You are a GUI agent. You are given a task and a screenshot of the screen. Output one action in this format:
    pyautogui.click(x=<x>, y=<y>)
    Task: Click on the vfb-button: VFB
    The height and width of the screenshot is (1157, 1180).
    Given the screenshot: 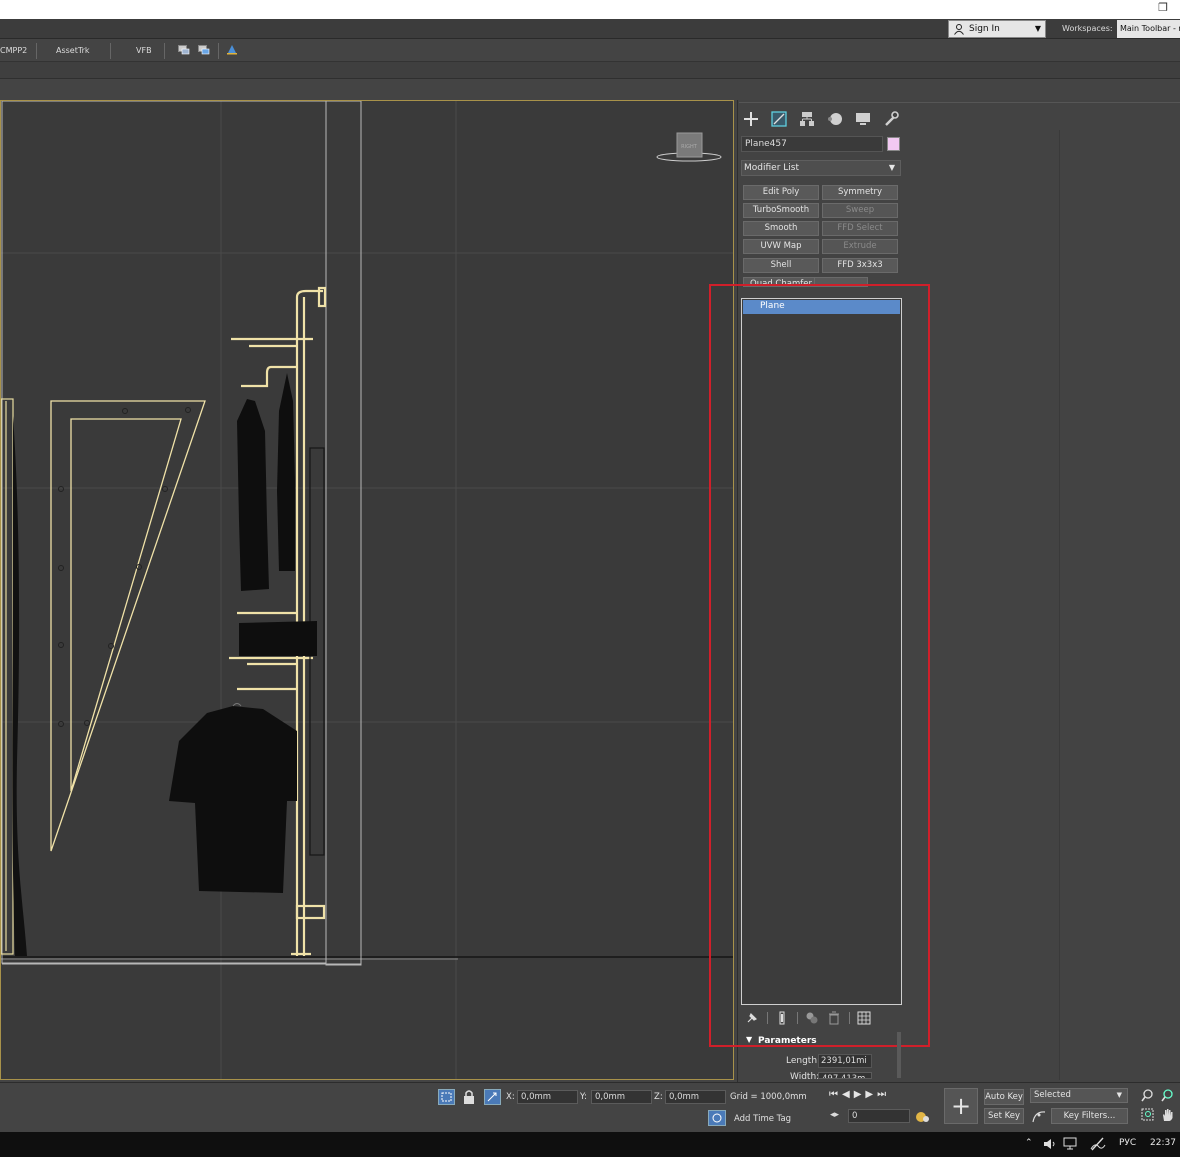 What is the action you would take?
    pyautogui.click(x=144, y=50)
    